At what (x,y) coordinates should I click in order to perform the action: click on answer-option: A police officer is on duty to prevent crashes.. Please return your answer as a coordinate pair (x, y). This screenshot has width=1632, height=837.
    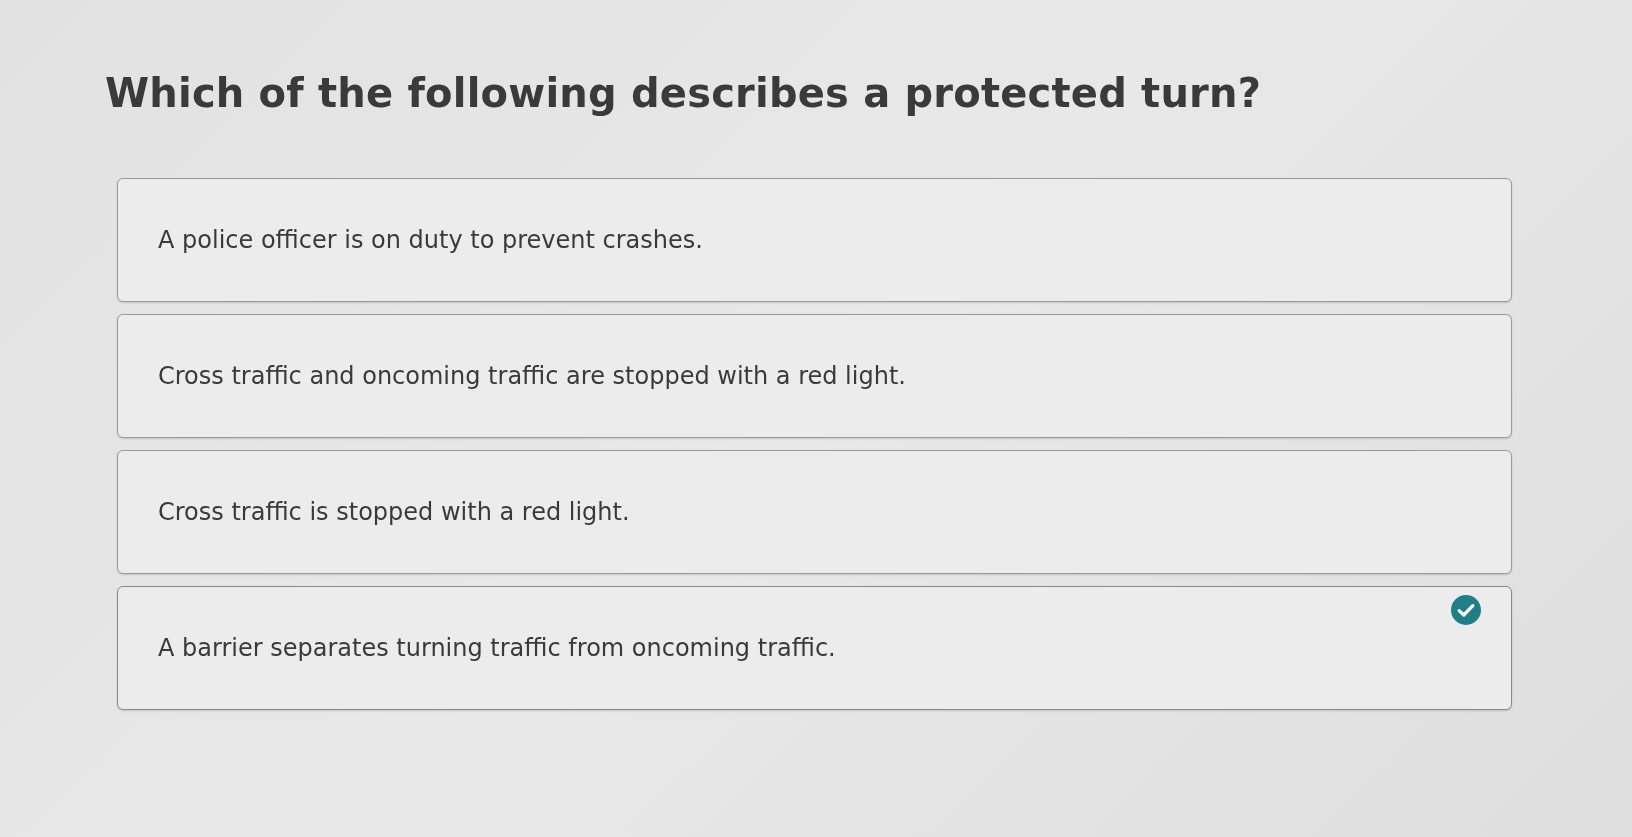
    Looking at the image, I should click on (814, 240).